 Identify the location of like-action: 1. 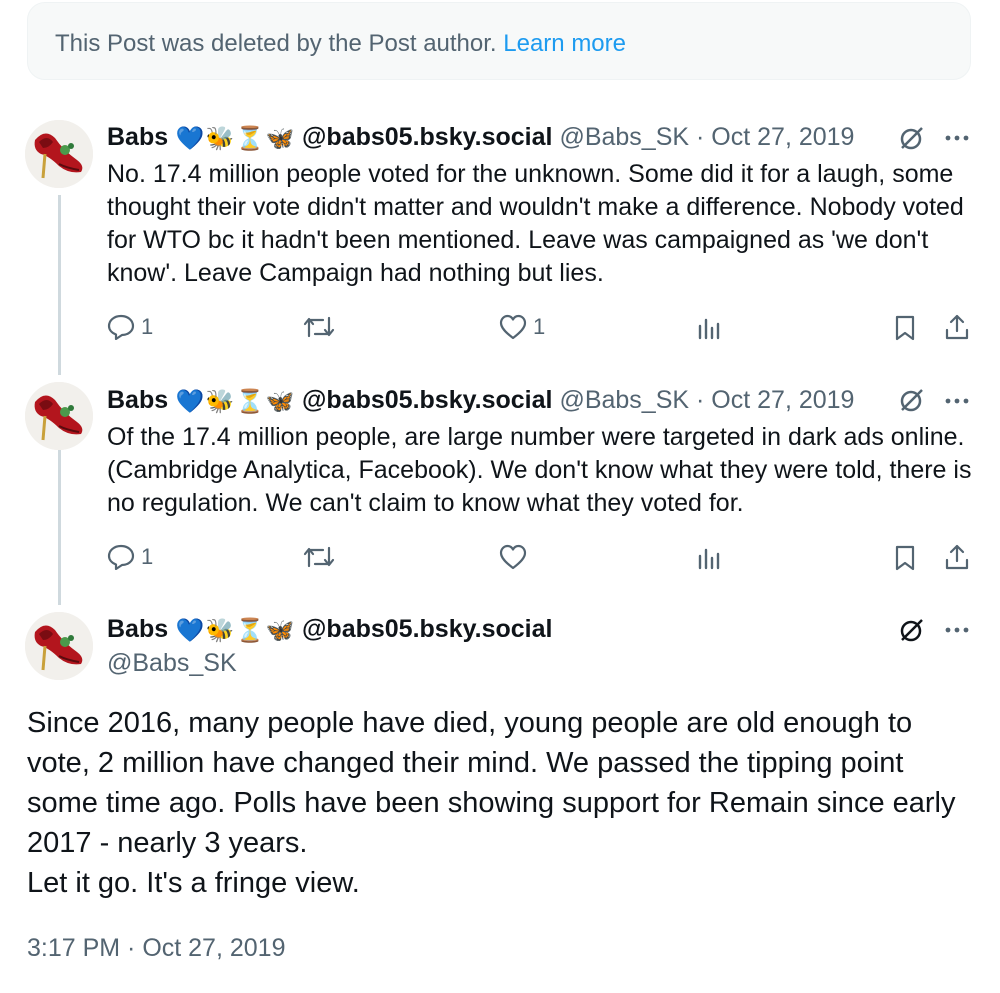
(522, 327).